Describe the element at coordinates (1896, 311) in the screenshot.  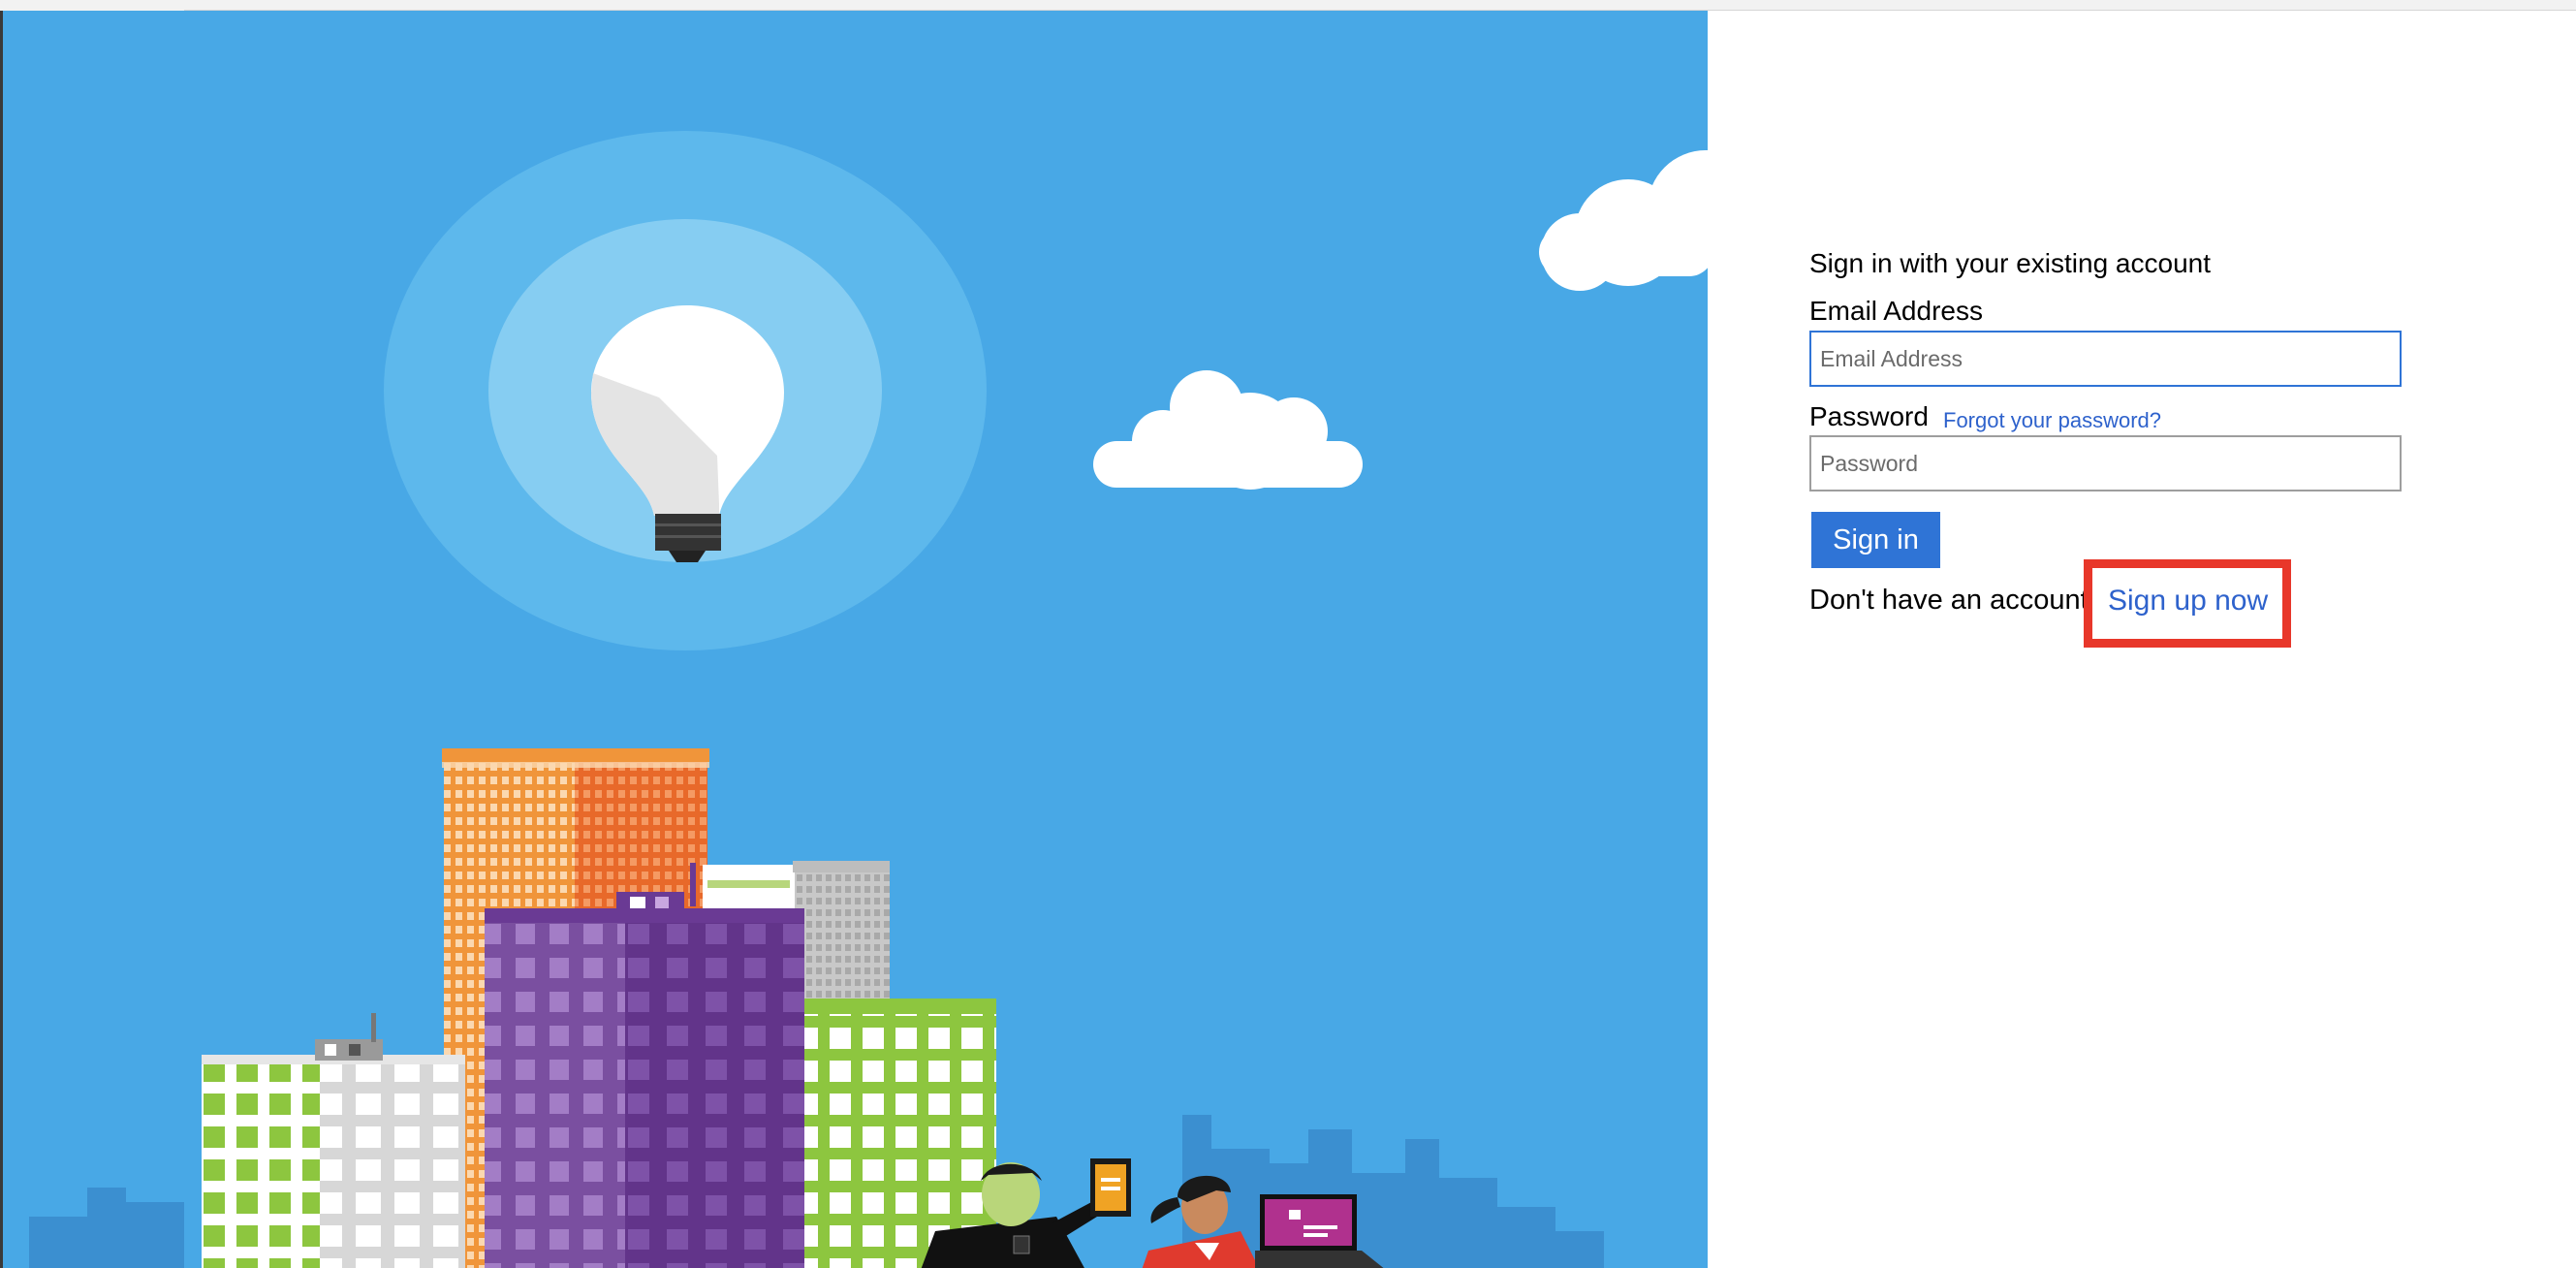
I see `email-label: Email Address` at that location.